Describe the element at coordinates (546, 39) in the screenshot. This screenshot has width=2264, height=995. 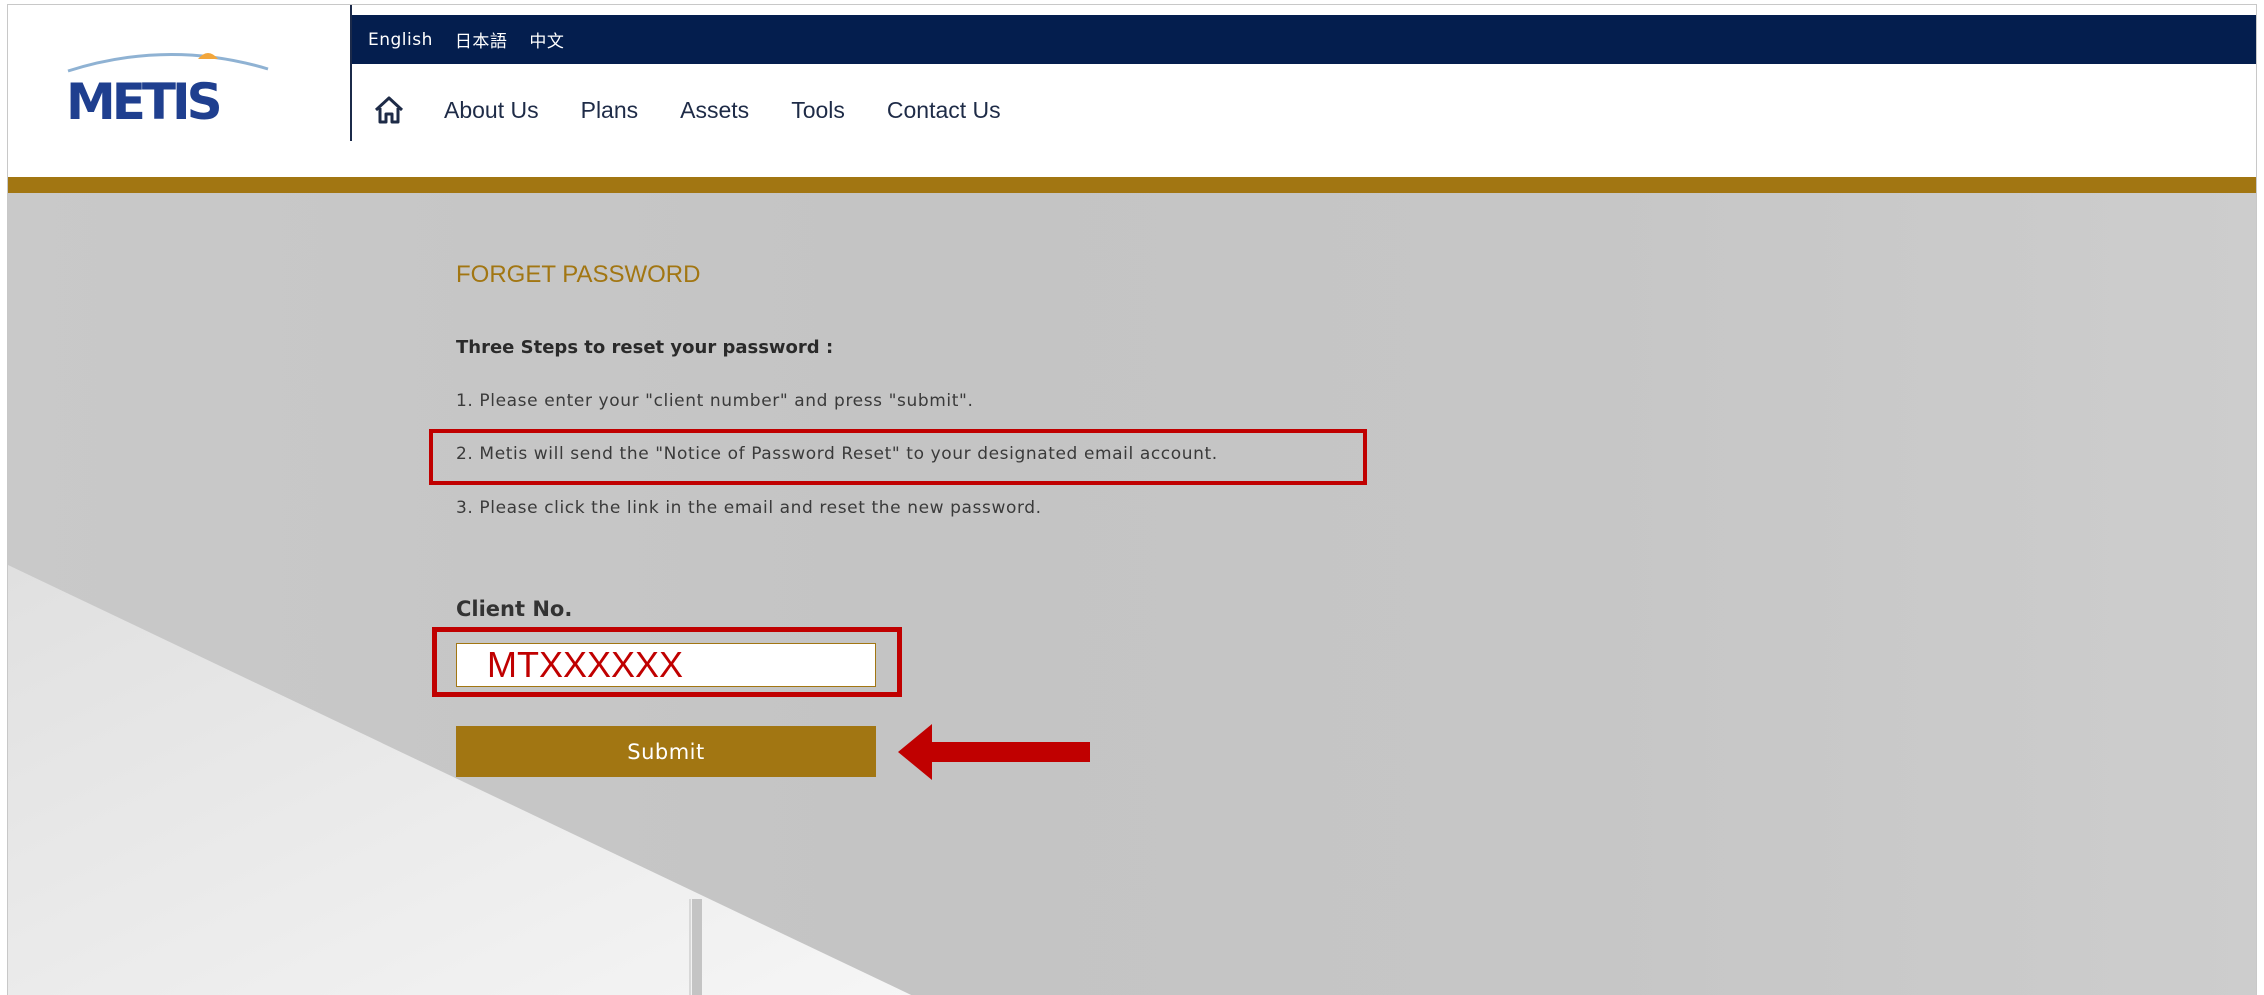
I see `lang-chinese: 中文` at that location.